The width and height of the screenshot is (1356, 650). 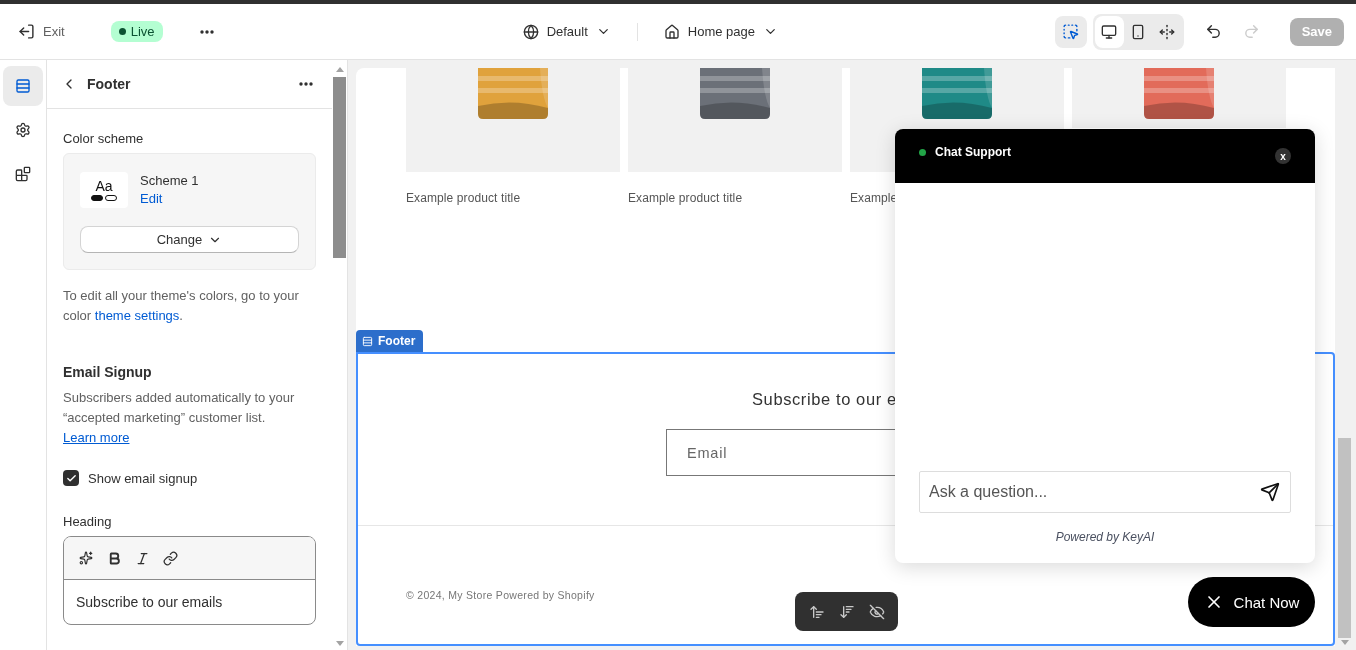 What do you see at coordinates (1270, 492) in the screenshot?
I see `send-icon` at bounding box center [1270, 492].